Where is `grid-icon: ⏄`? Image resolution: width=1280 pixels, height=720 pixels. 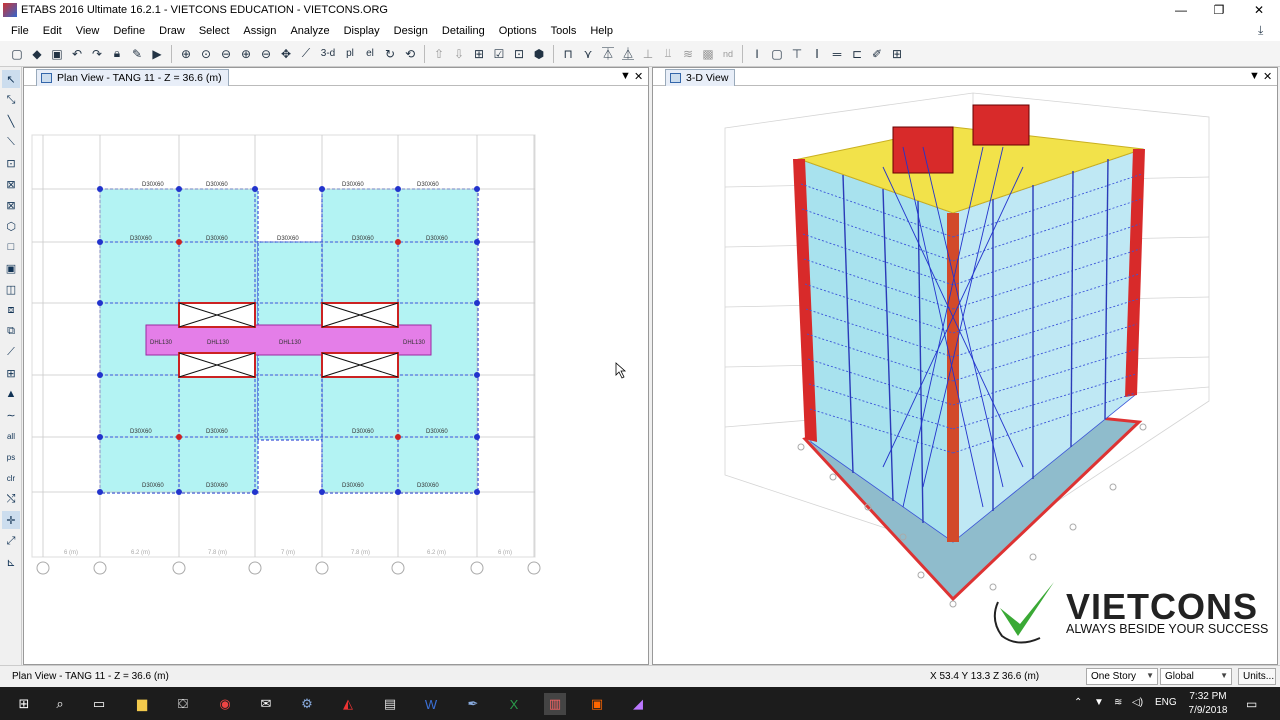
grid-icon: ⏄ is located at coordinates (608, 54).